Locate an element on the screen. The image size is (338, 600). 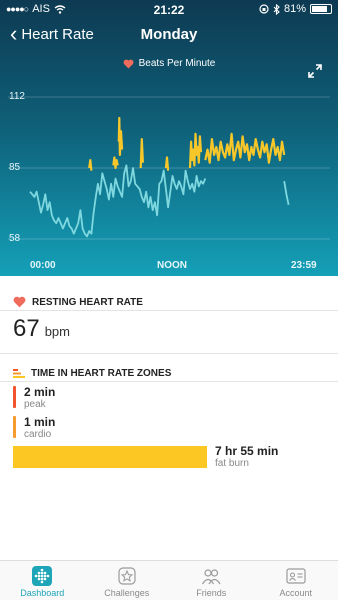
friends-icon is located at coordinates (211, 577).